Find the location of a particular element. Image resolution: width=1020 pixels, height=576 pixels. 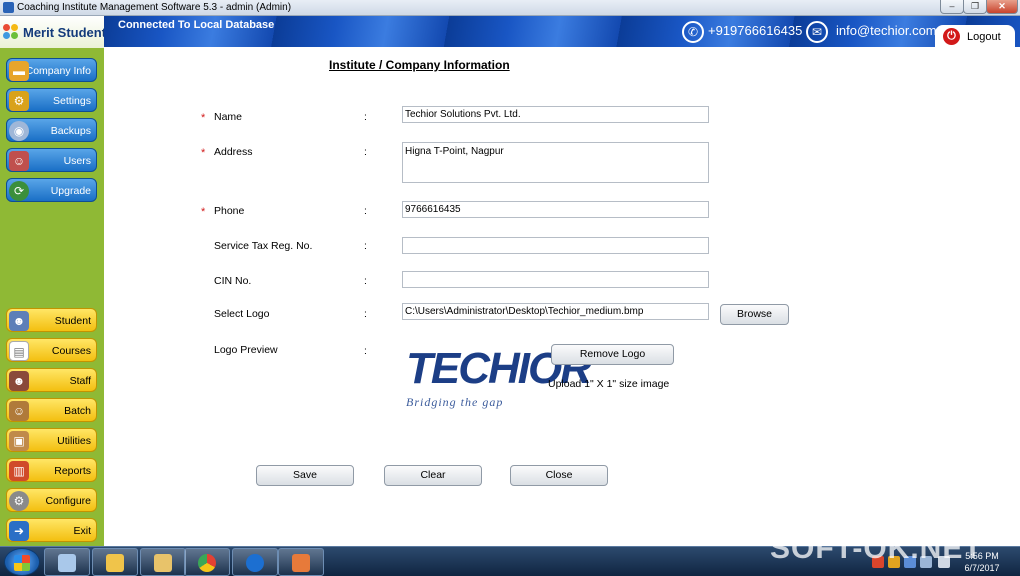

sidebar-item-settings: ⚙ Settings is located at coordinates (51, 100).